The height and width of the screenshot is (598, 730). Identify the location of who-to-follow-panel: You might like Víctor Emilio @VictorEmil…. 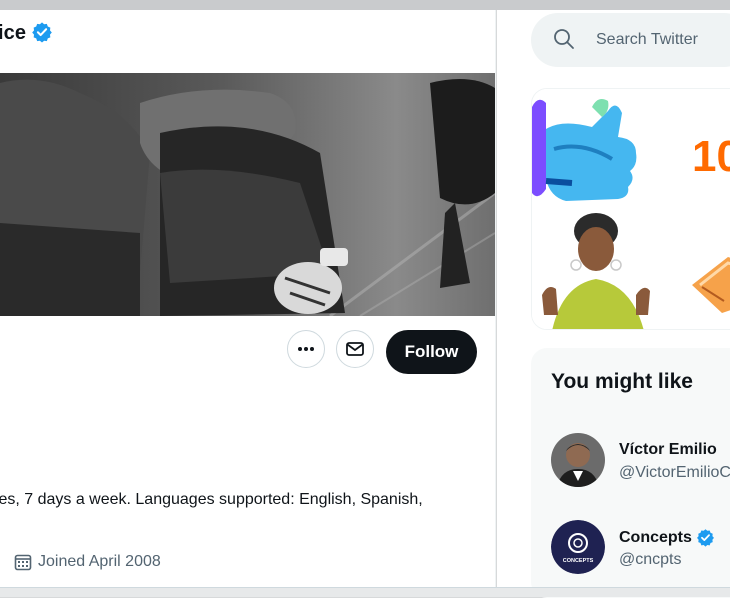
(630, 473).